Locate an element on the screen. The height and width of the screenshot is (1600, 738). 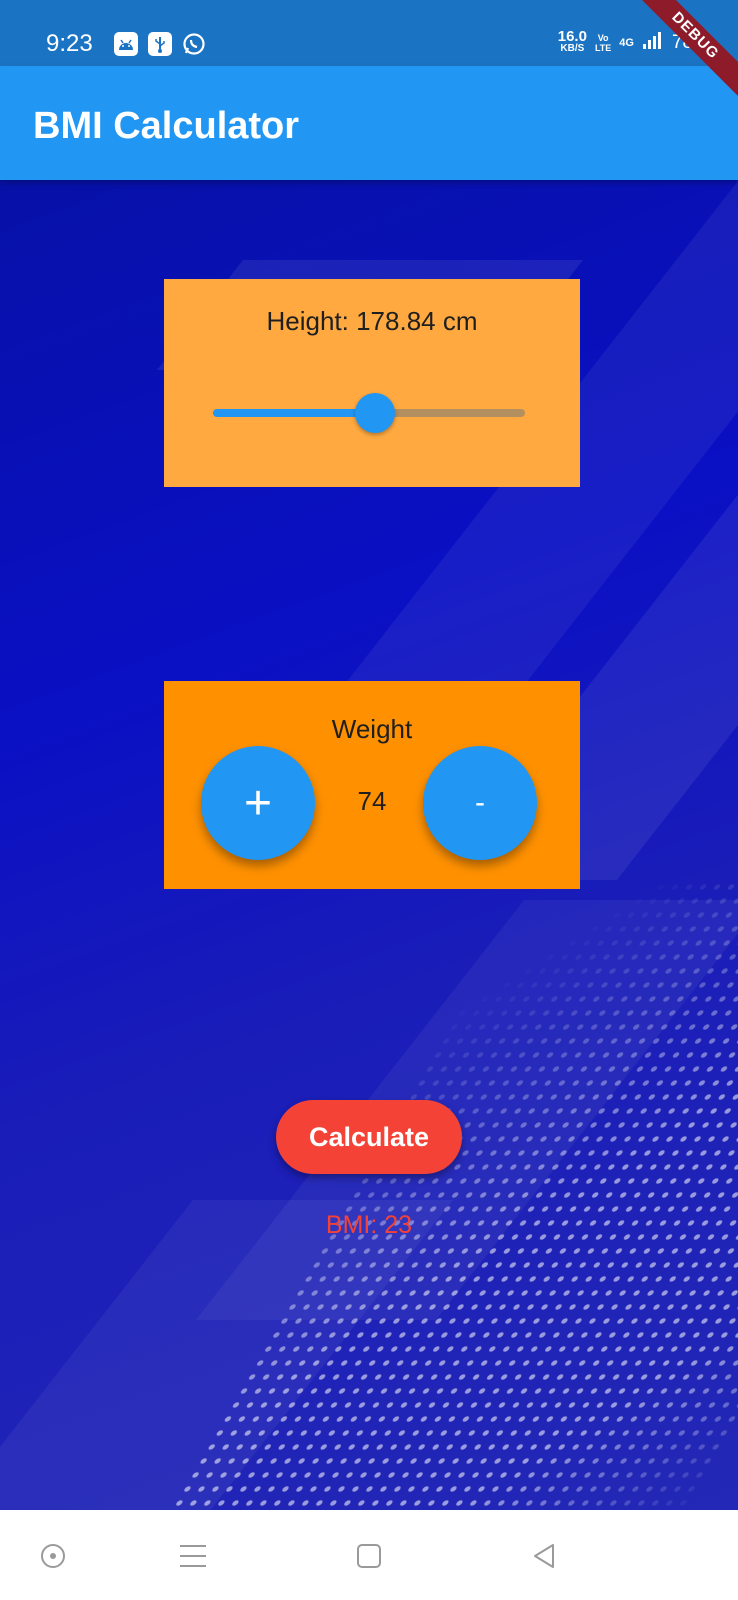
decrement-weight-button: - is located at coordinates (480, 803).